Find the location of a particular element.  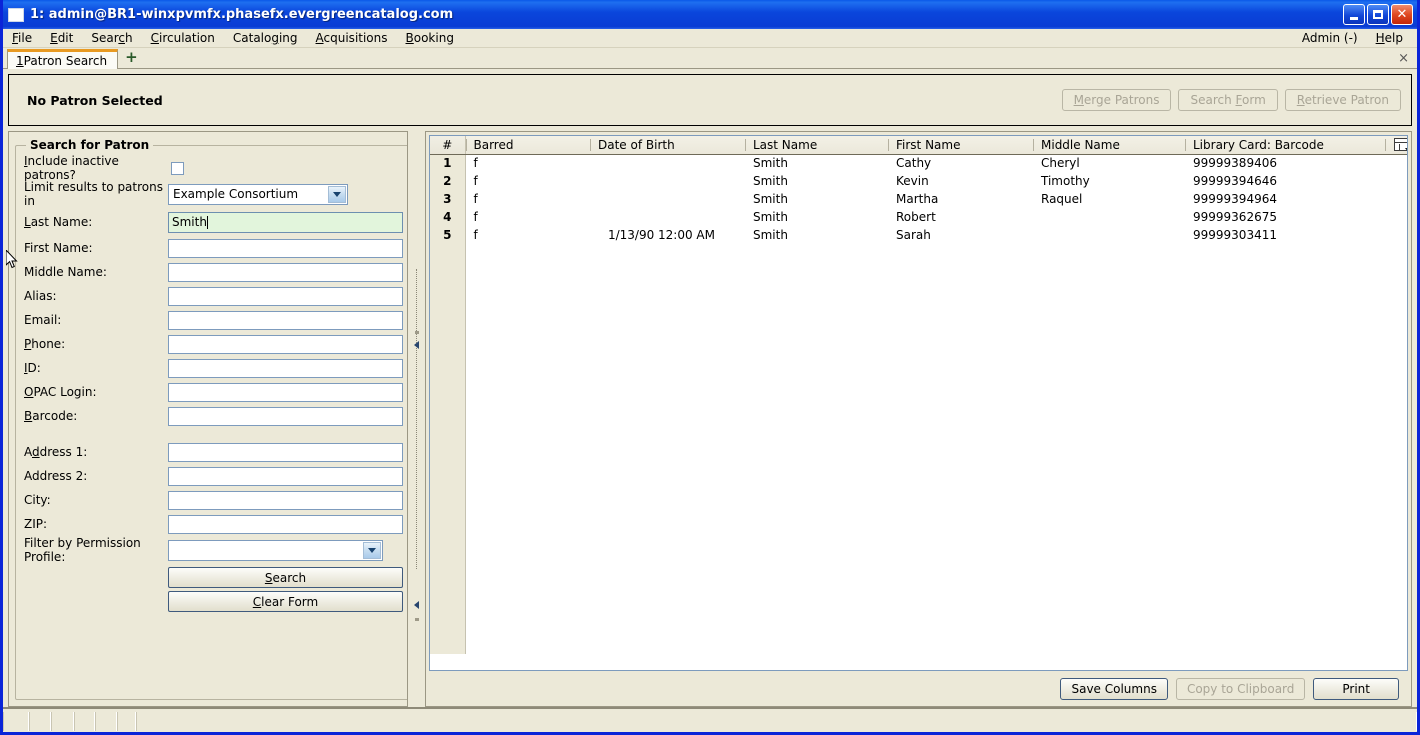

menu-file: File is located at coordinates (22, 38).